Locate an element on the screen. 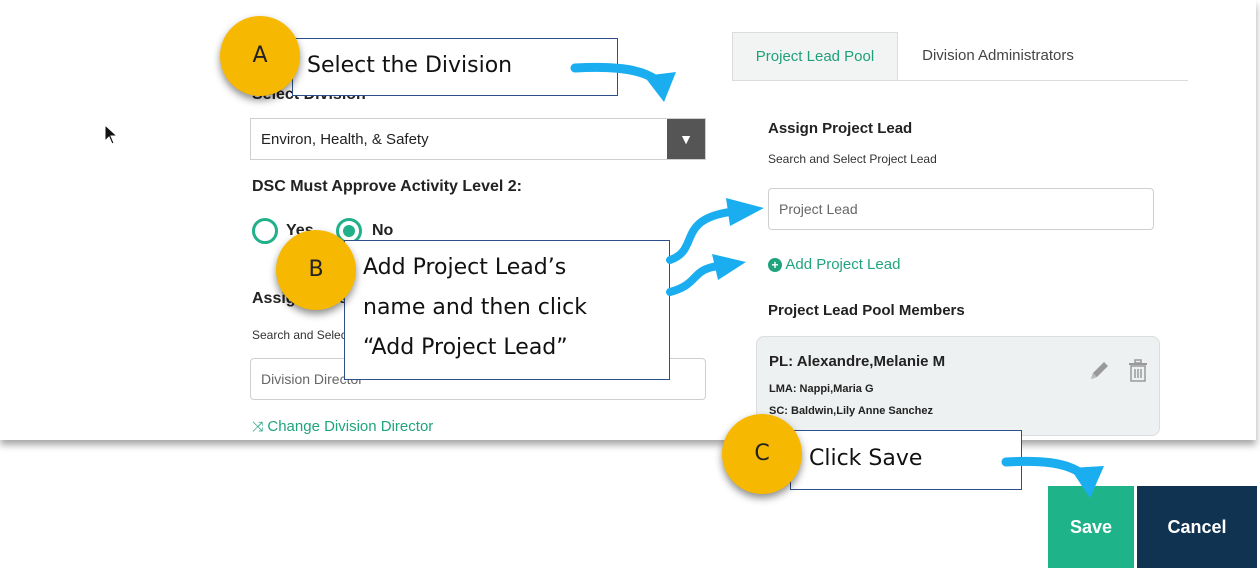 This screenshot has height=580, width=1260. project-lead-input: Project Lead is located at coordinates (961, 209).